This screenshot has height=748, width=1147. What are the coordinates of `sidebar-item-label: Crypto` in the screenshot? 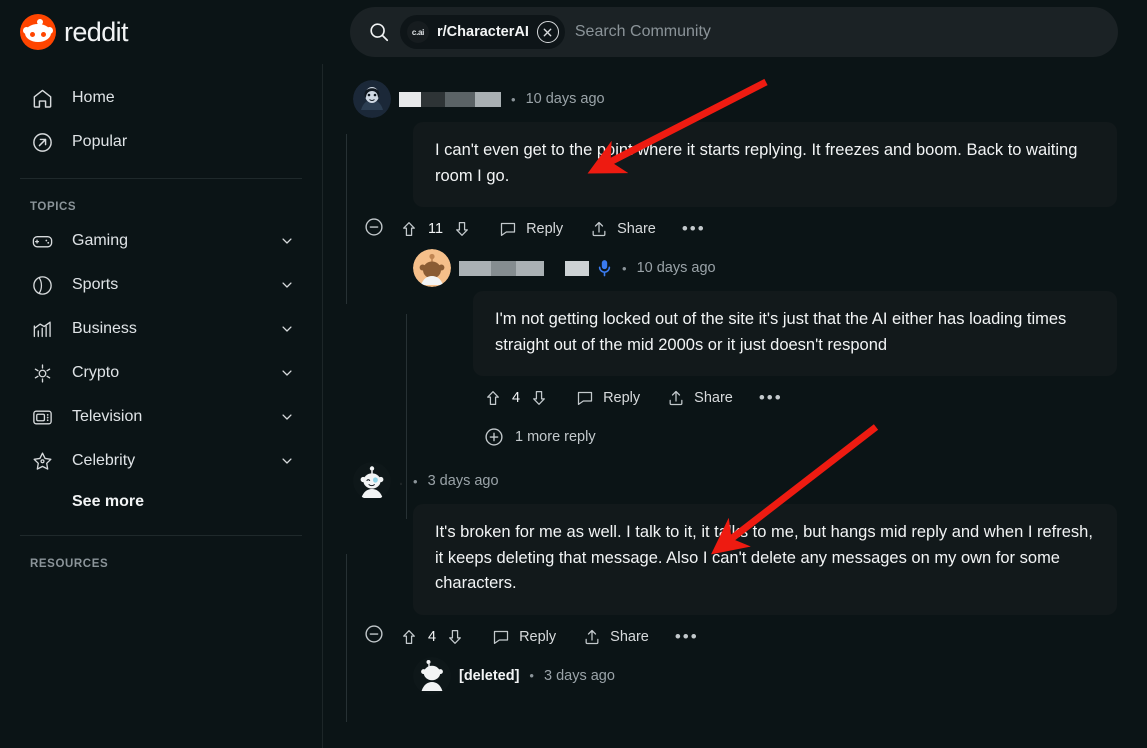 It's located at (96, 372).